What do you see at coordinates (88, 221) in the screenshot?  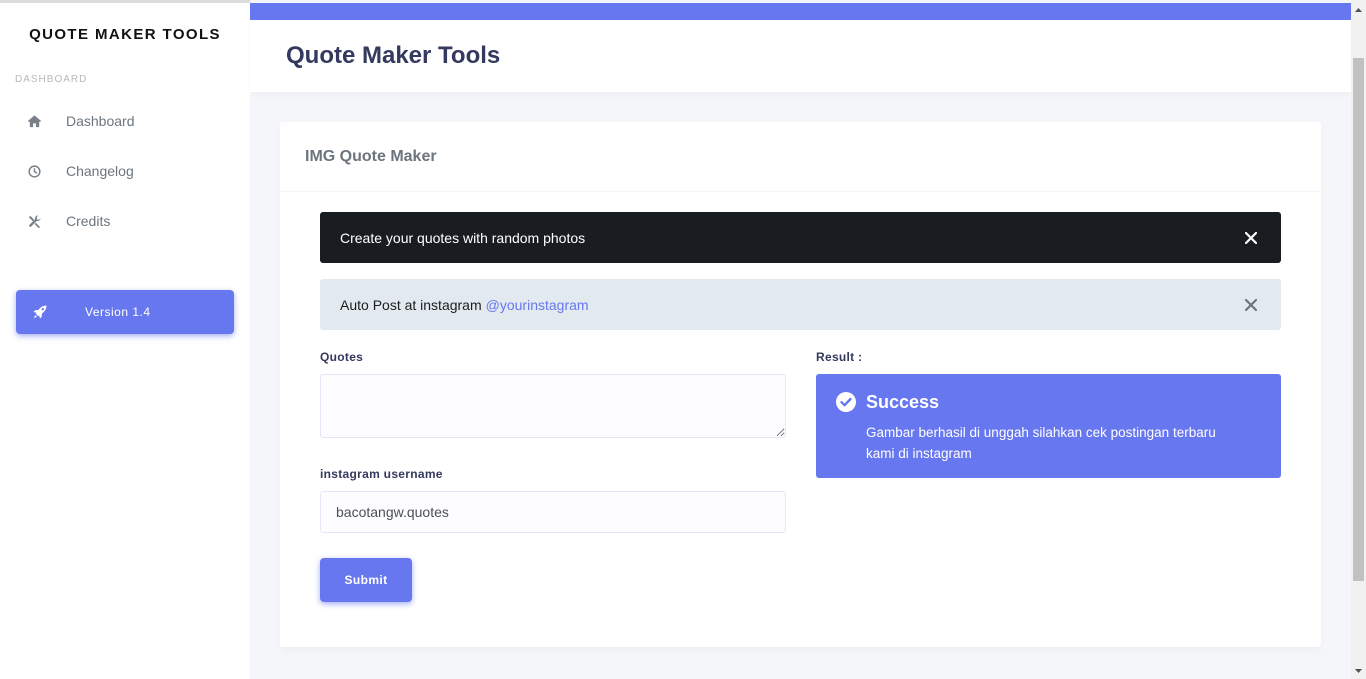 I see `sidebar-item-label: Credits` at bounding box center [88, 221].